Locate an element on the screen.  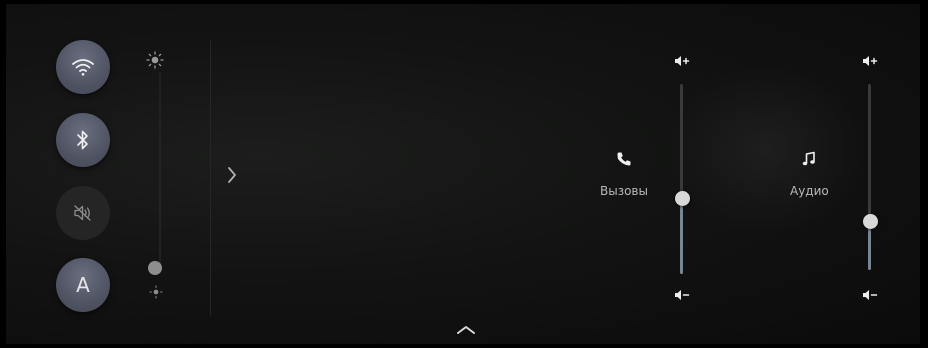
auto-mode-label: A is located at coordinates (83, 285).